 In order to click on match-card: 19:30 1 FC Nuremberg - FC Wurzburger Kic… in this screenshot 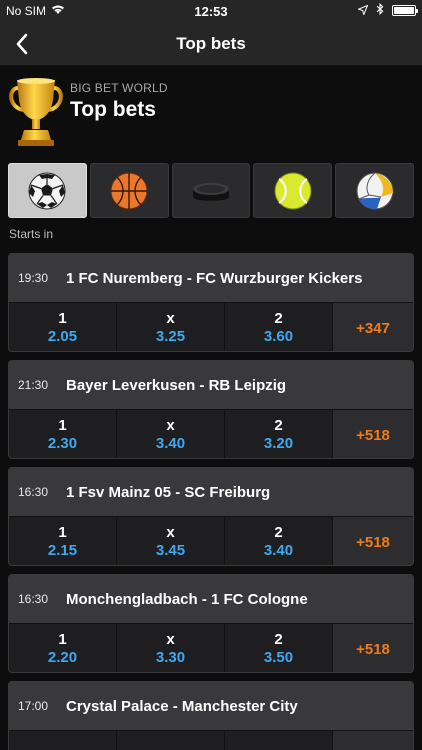, I will do `click(211, 302)`.